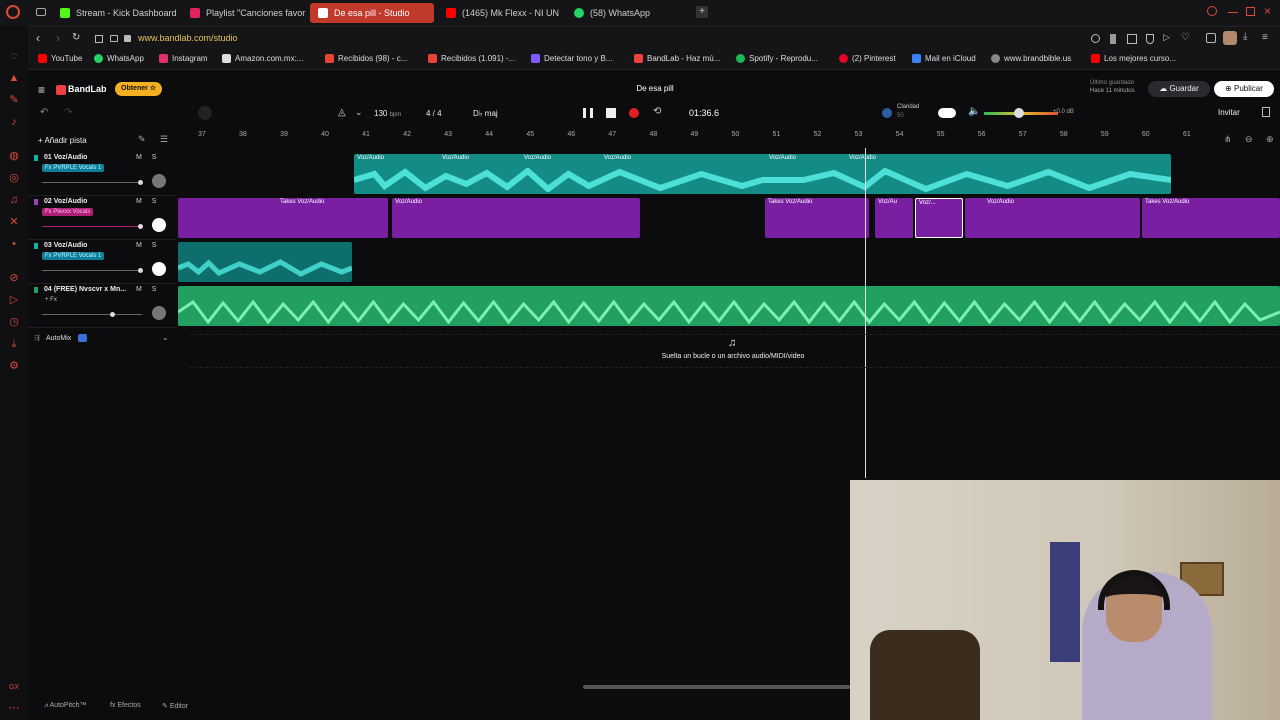  What do you see at coordinates (73, 256) in the screenshot?
I see `track-fx-badge: Fx PVRPLE Vocals 1` at bounding box center [73, 256].